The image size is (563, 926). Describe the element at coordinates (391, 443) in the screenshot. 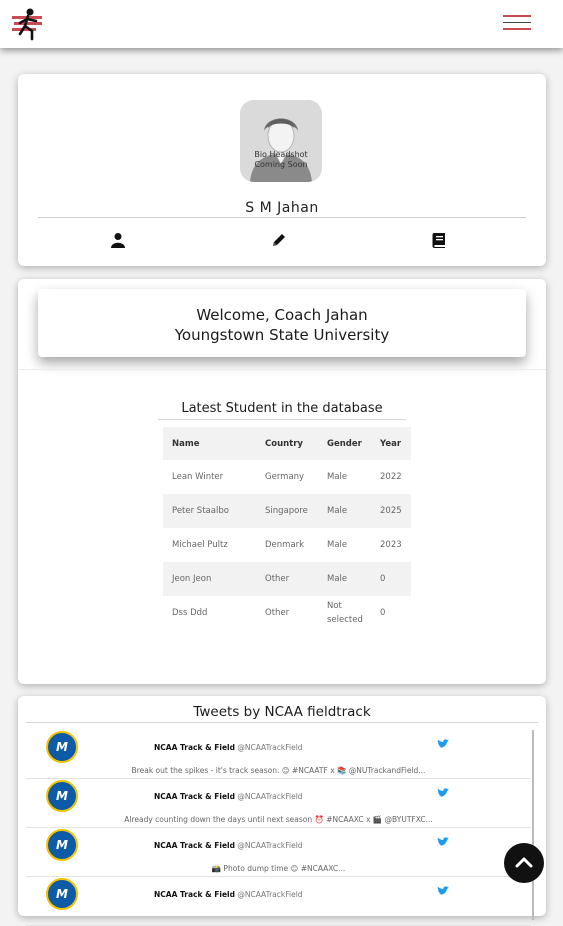

I see `column-header-year: Year` at that location.